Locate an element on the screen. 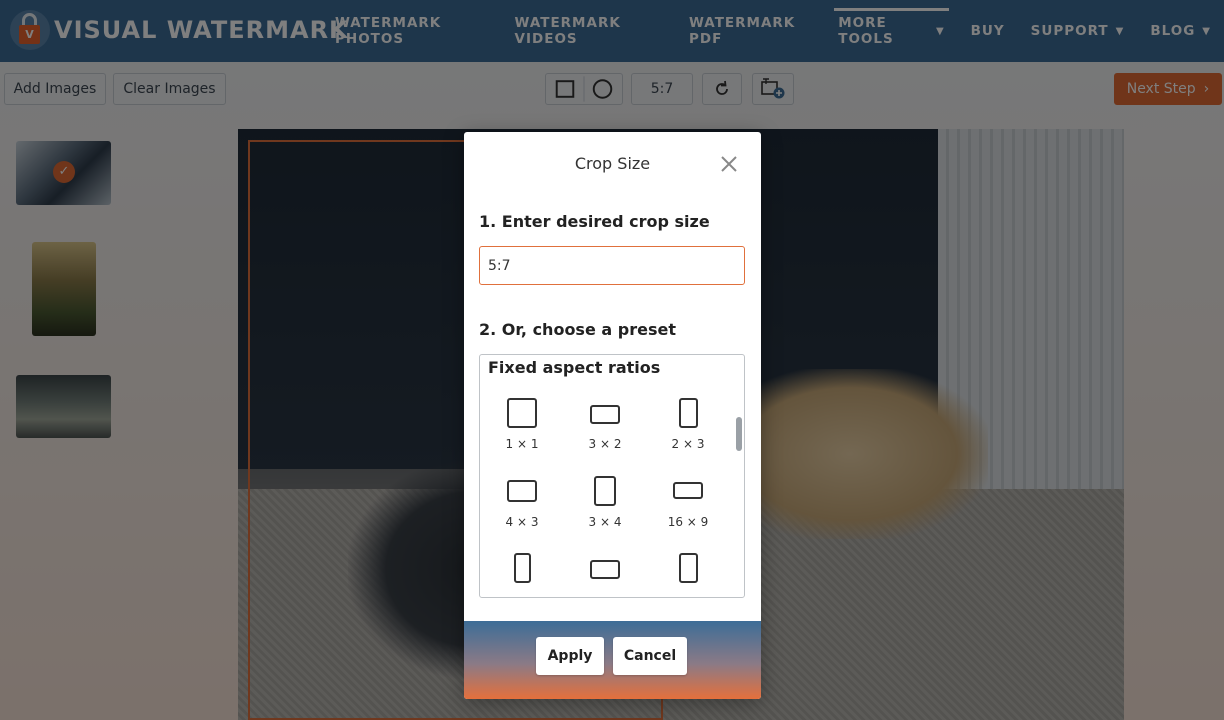  preset-group-heading: Fixed aspect ratios is located at coordinates (574, 367).